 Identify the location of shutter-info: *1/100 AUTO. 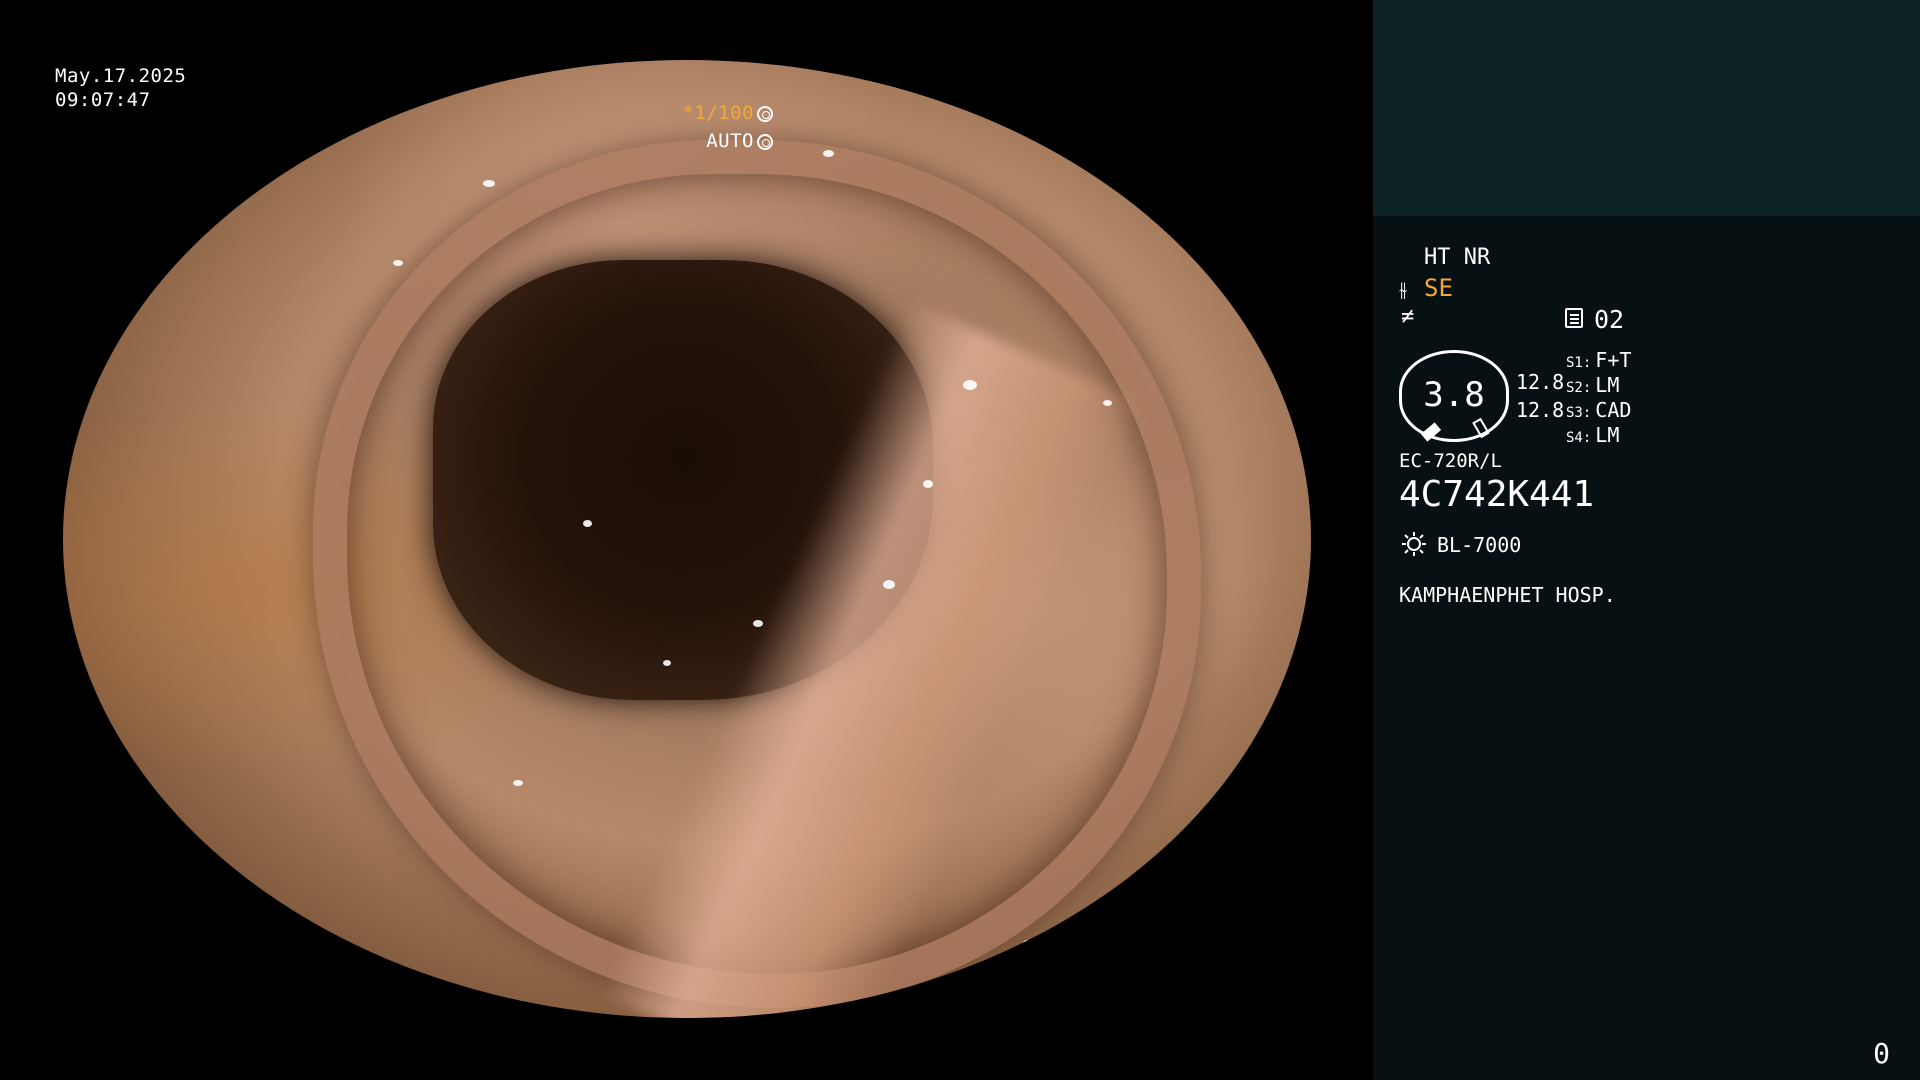
(727, 127).